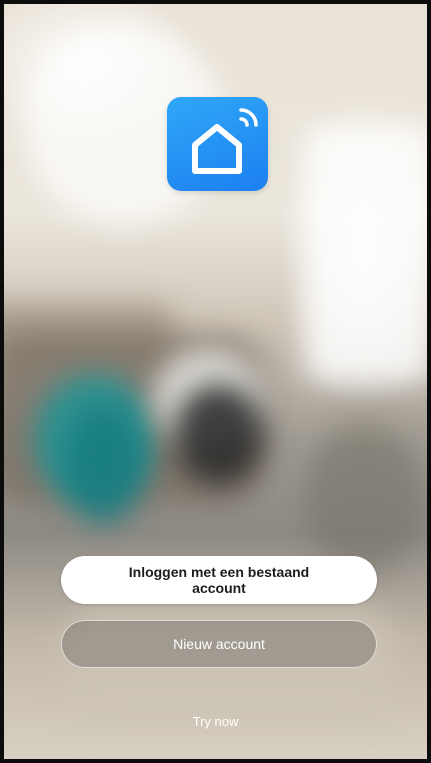 This screenshot has height=763, width=431. What do you see at coordinates (225, 141) in the screenshot?
I see `smart-home-icon` at bounding box center [225, 141].